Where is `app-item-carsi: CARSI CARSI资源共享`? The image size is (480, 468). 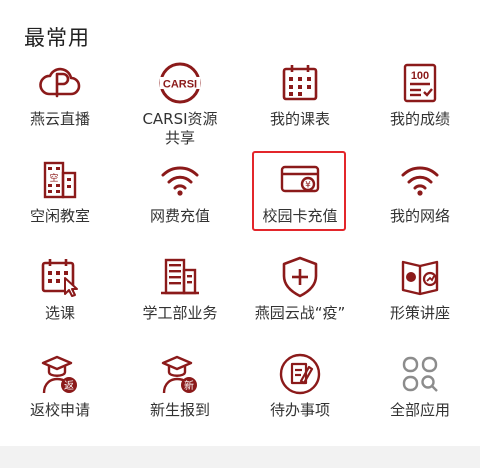 app-item-carsi: CARSI CARSI资源共享 is located at coordinates (180, 106).